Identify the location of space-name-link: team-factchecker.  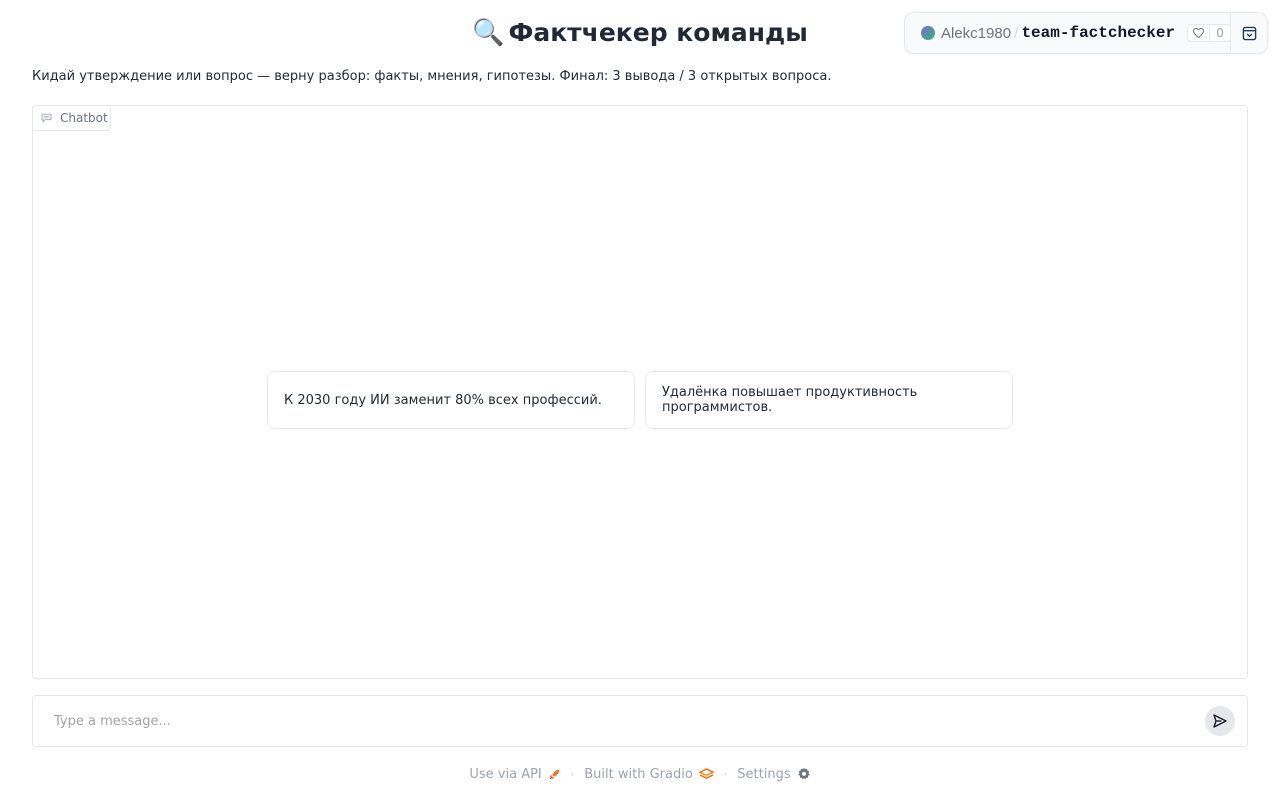
(1098, 33).